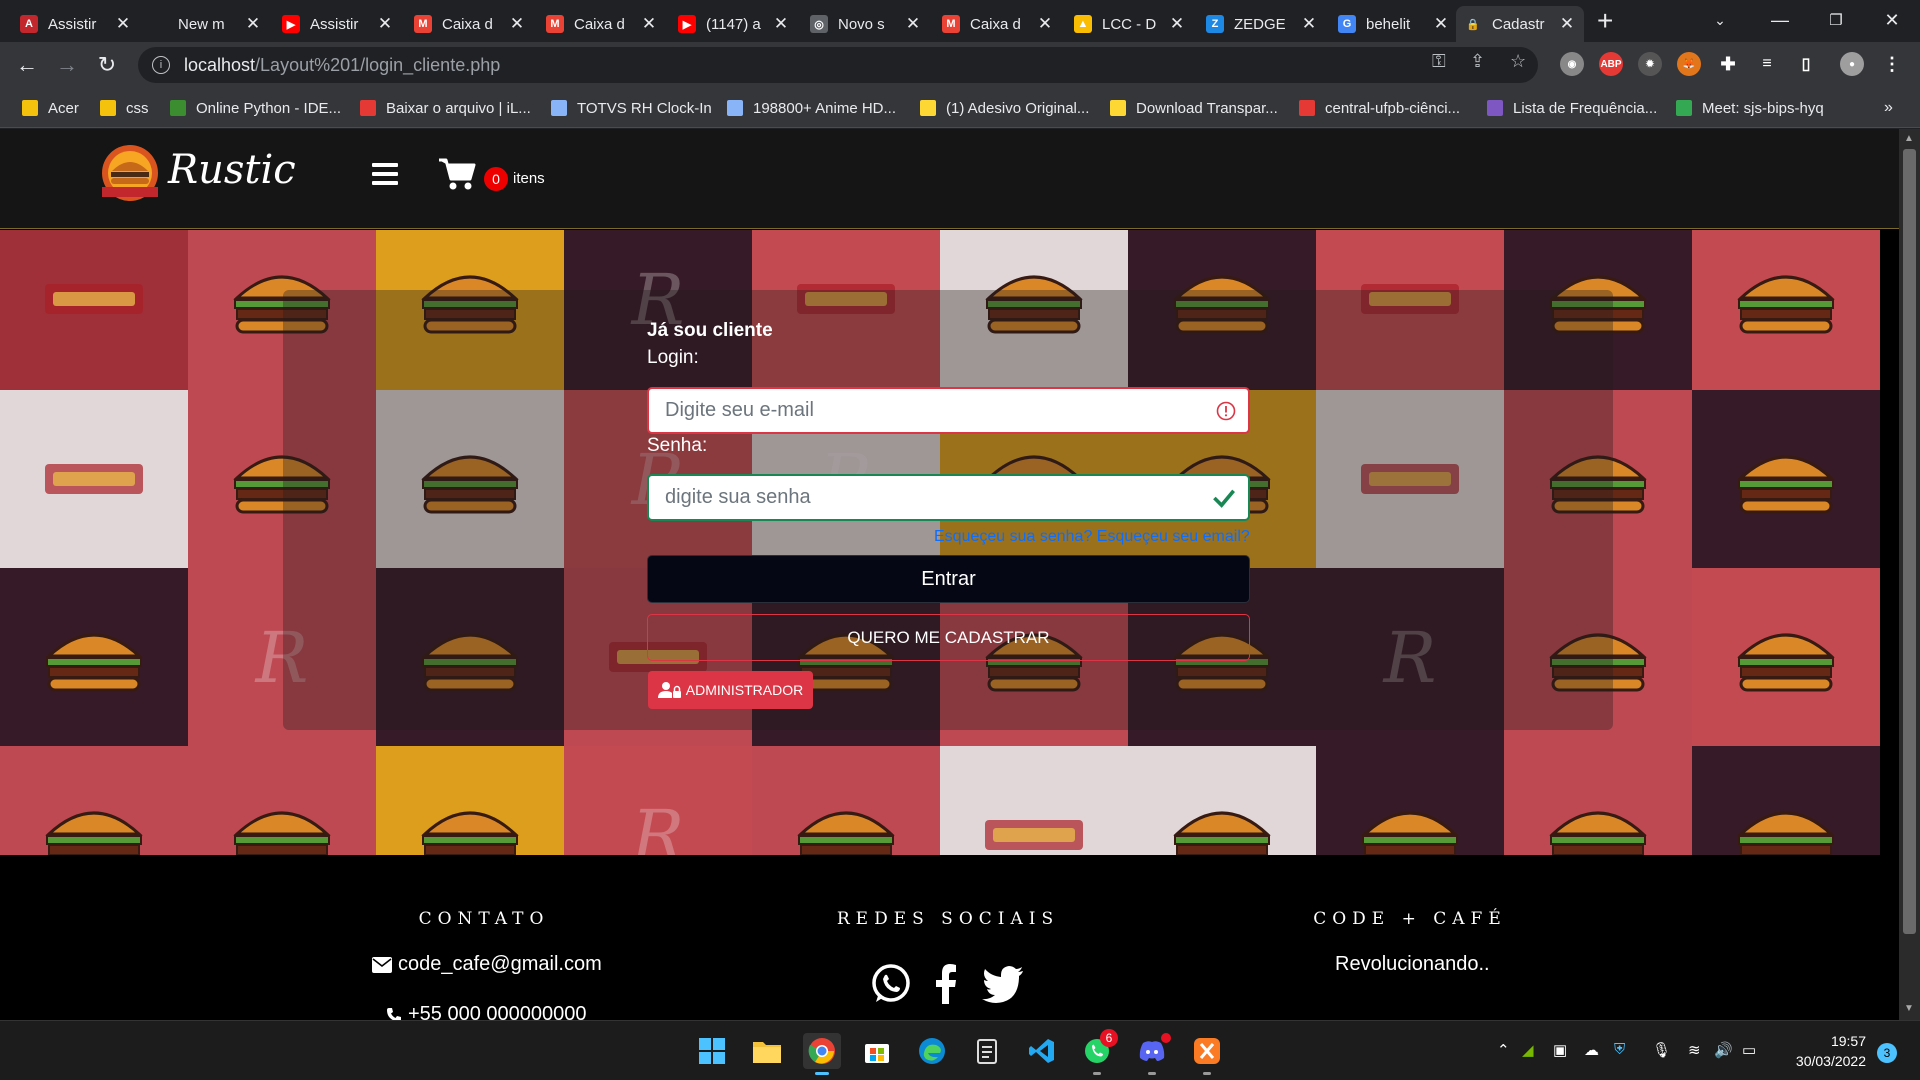 The height and width of the screenshot is (1080, 1920). Describe the element at coordinates (767, 1051) in the screenshot. I see `file-explorer-icon` at that location.